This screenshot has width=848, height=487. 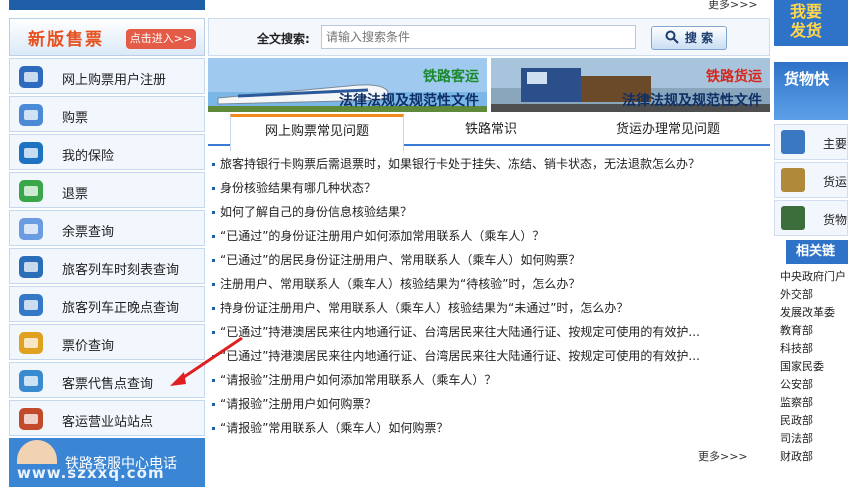 What do you see at coordinates (478, 37) in the screenshot?
I see `search-input` at bounding box center [478, 37].